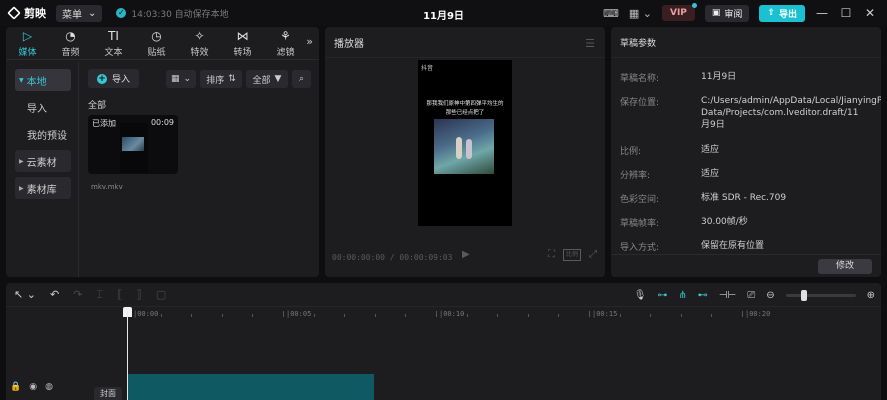  Describe the element at coordinates (820, 295) in the screenshot. I see `zoom-slider` at that location.